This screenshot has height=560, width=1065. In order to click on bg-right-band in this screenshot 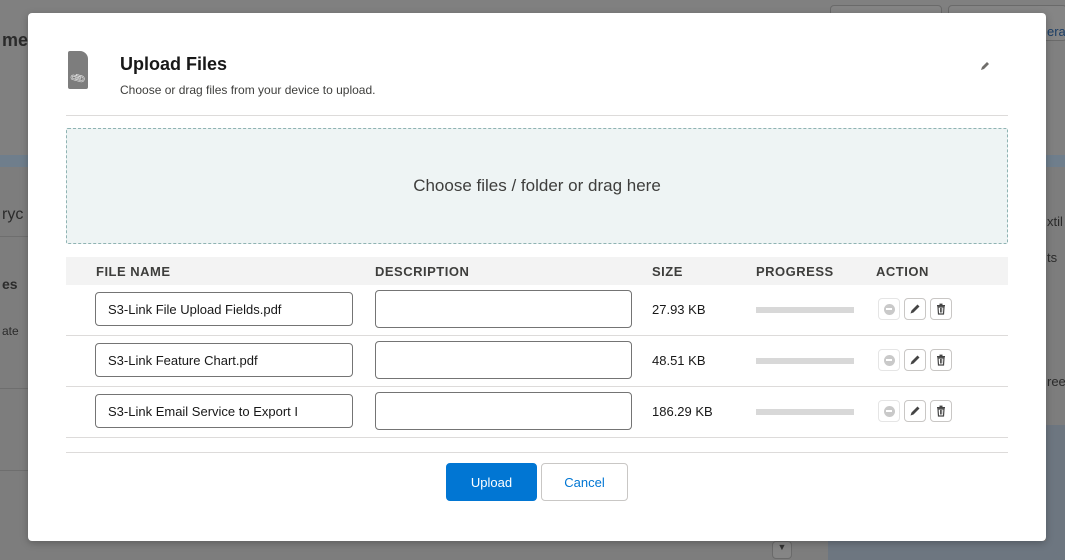, I will do `click(1055, 161)`.